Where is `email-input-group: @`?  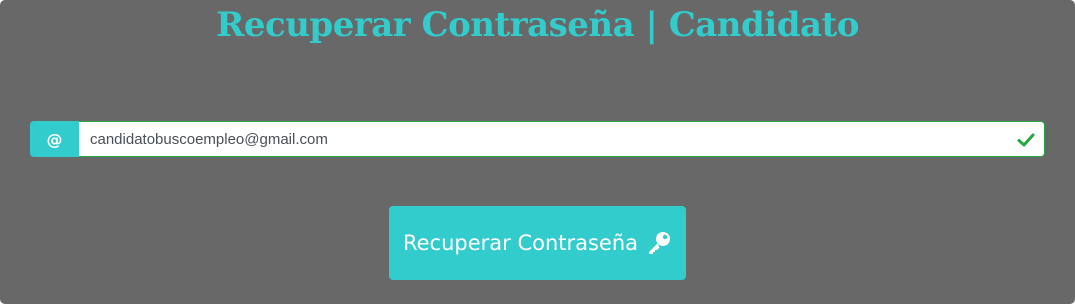
email-input-group: @ is located at coordinates (537, 139).